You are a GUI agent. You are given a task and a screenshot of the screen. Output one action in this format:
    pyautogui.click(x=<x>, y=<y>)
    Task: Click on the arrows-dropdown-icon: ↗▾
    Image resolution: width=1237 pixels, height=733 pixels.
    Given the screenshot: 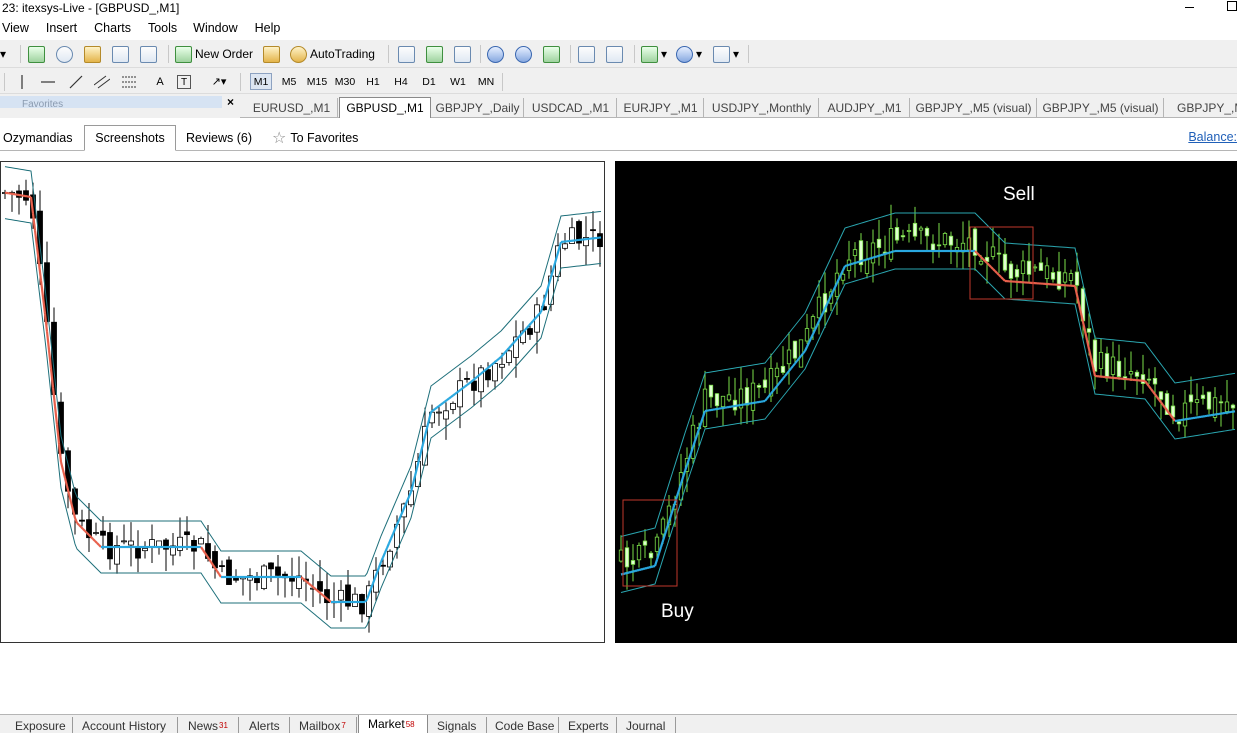 What is the action you would take?
    pyautogui.click(x=219, y=81)
    